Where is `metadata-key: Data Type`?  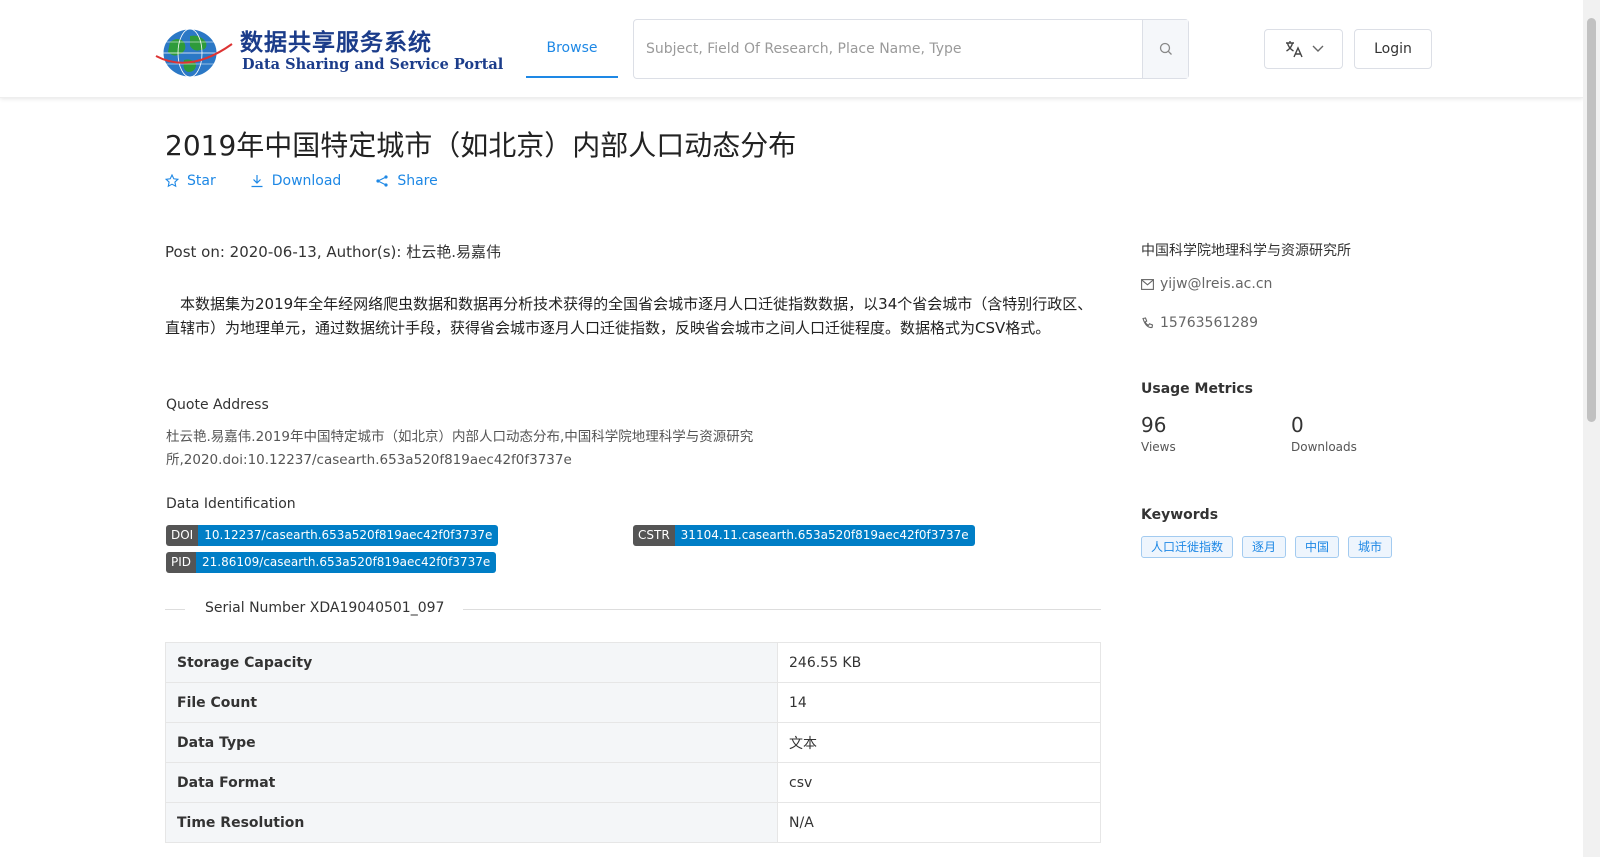
metadata-key: Data Type is located at coordinates (471, 742).